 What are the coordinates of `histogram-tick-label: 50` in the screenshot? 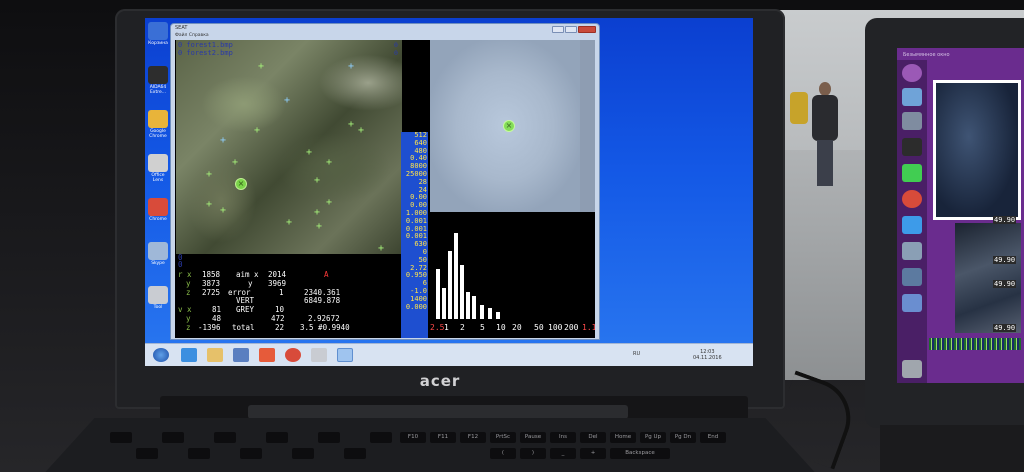 It's located at (539, 327).